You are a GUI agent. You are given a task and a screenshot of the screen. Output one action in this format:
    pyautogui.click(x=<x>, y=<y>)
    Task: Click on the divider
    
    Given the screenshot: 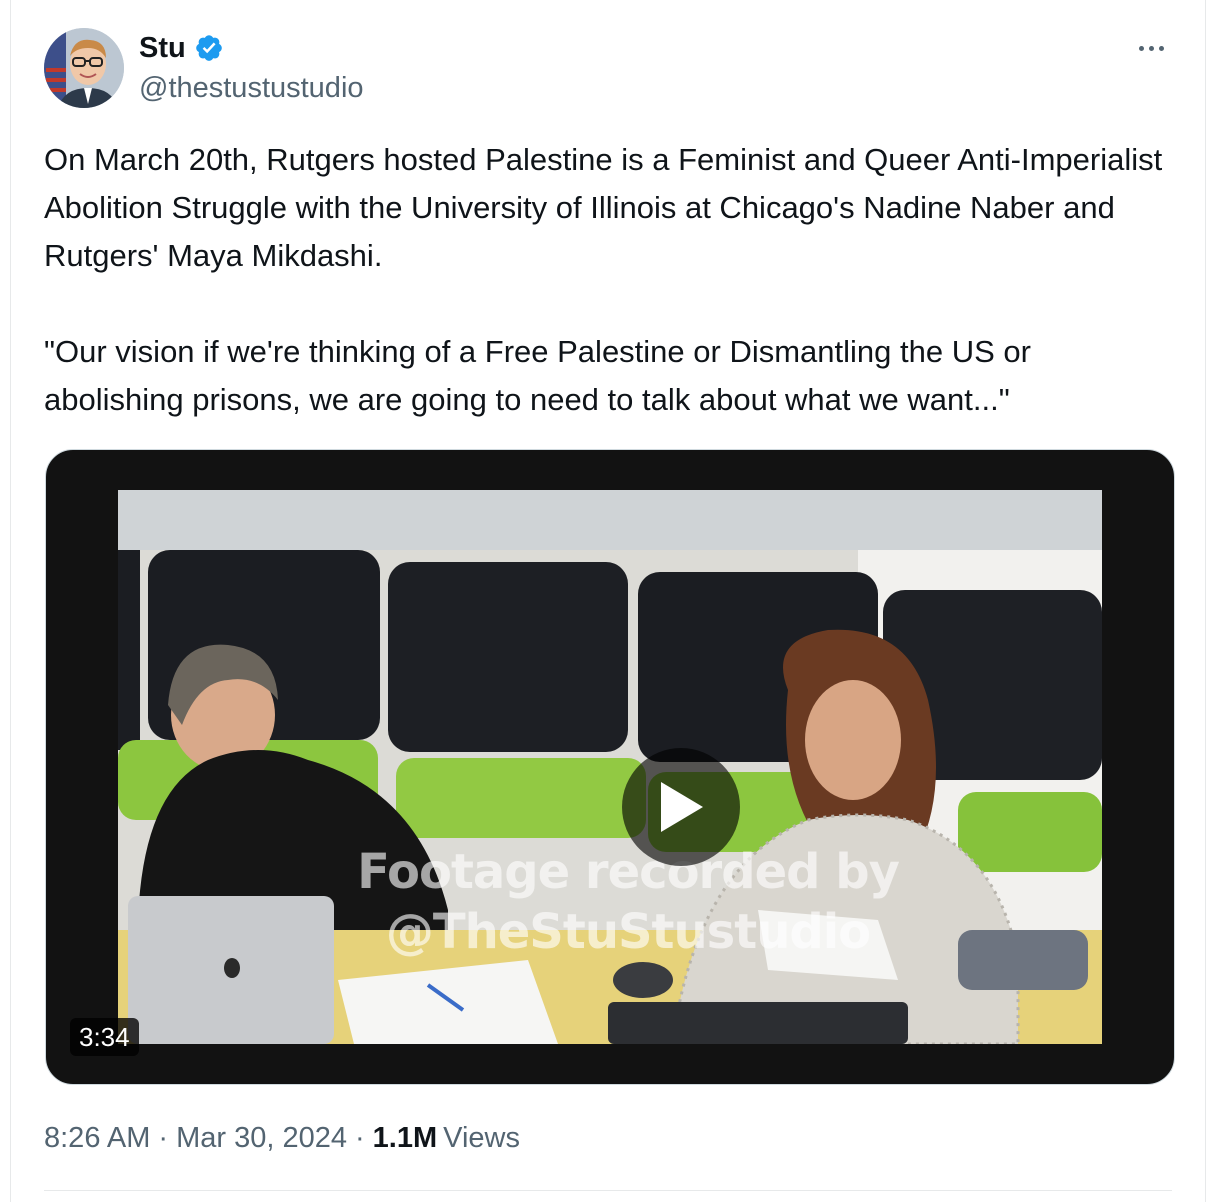 What is the action you would take?
    pyautogui.click(x=608, y=1190)
    